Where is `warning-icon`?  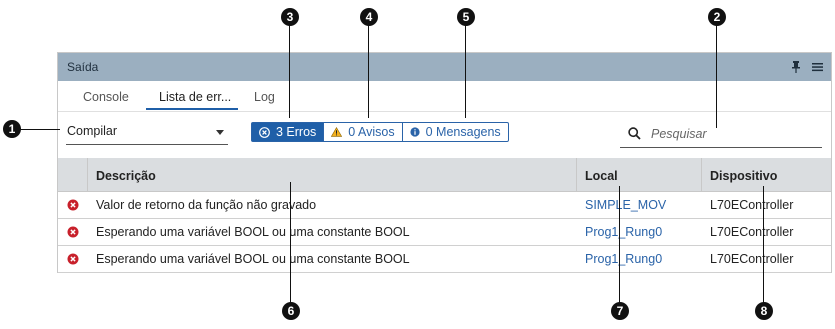 warning-icon is located at coordinates (337, 132).